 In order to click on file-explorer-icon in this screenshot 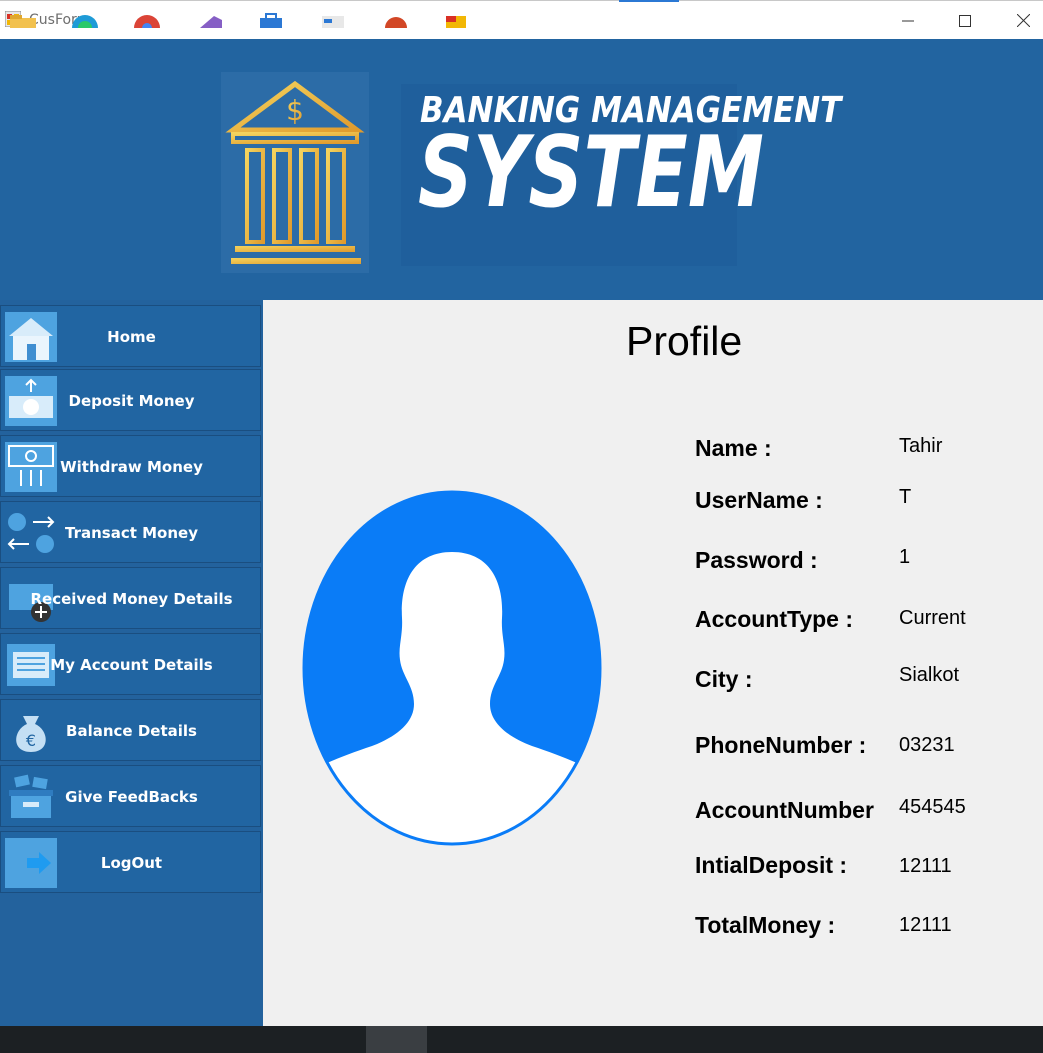, I will do `click(23, 20)`.